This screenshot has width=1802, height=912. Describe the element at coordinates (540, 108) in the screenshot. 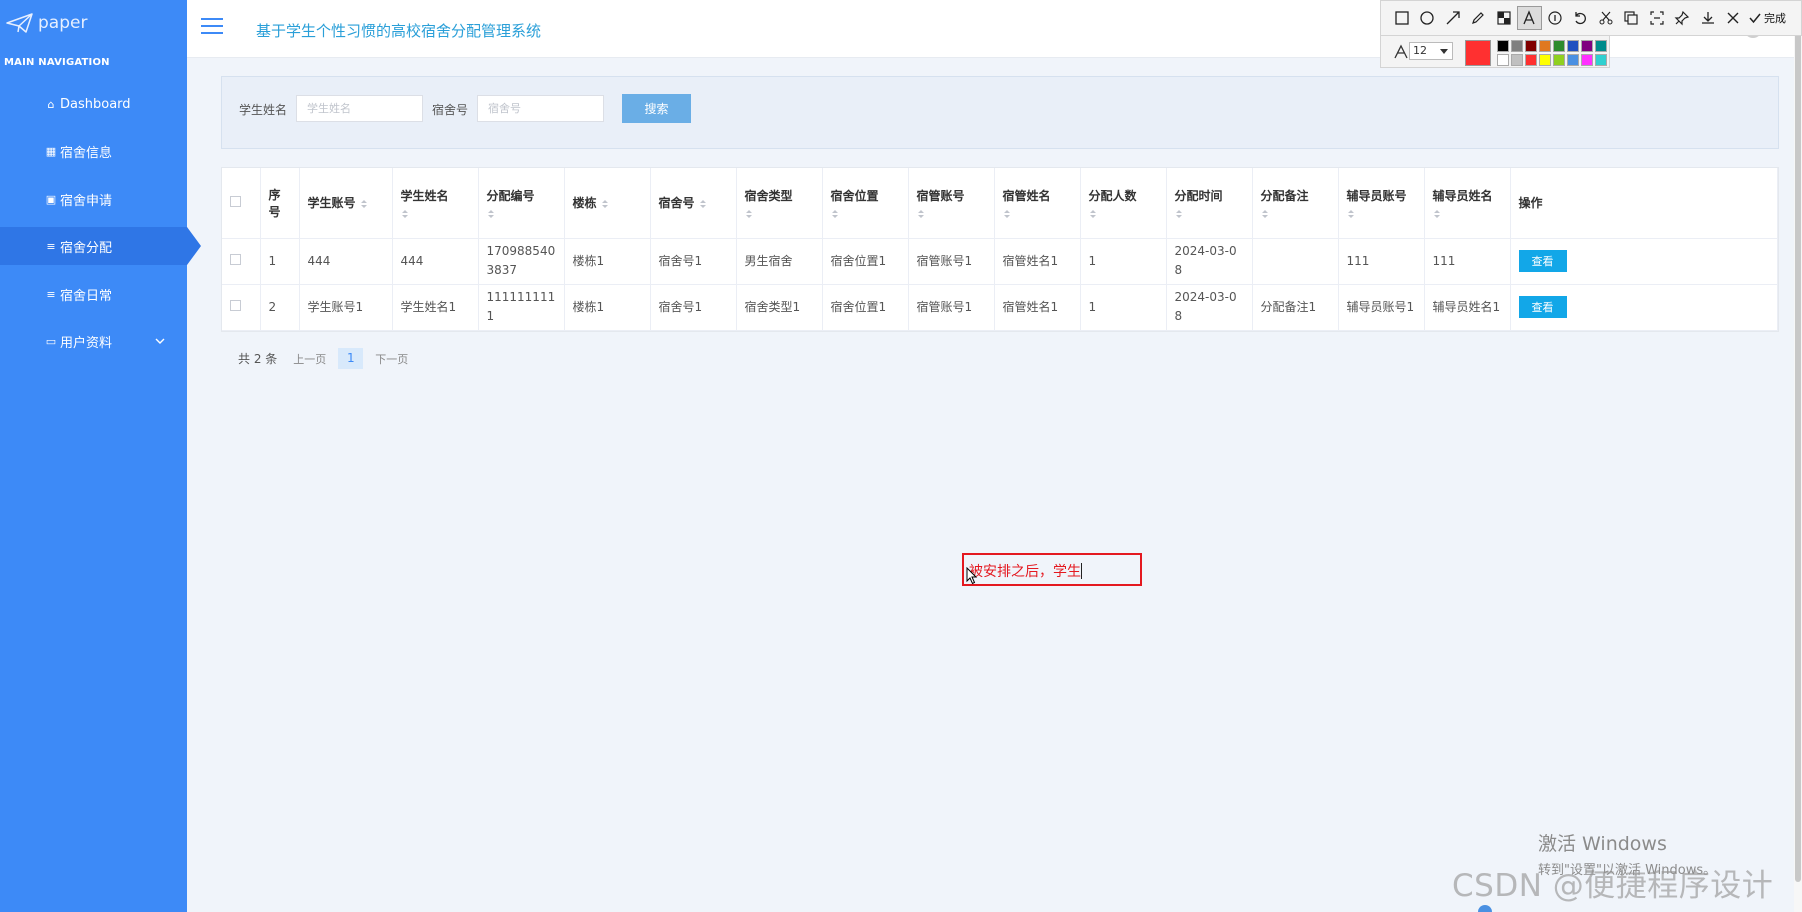

I see `dorm-no-input` at that location.